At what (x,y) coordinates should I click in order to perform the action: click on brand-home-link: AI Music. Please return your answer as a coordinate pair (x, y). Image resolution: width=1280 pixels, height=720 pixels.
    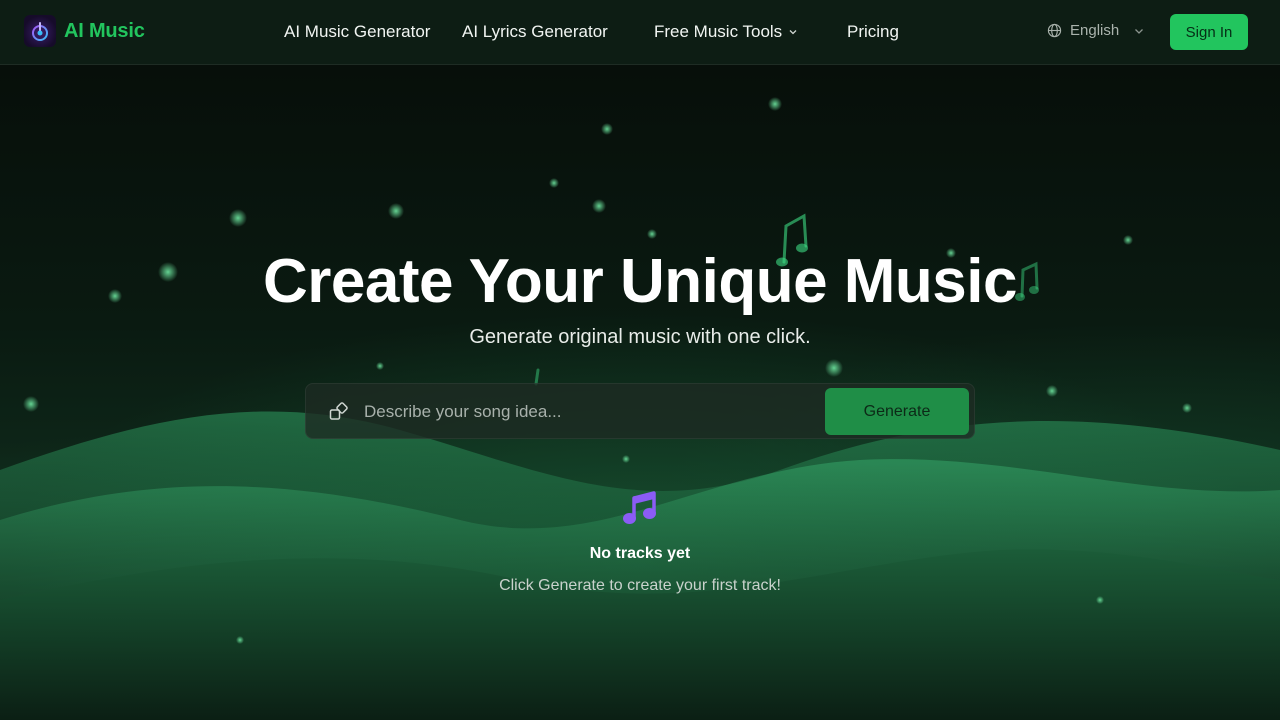
    Looking at the image, I should click on (84, 31).